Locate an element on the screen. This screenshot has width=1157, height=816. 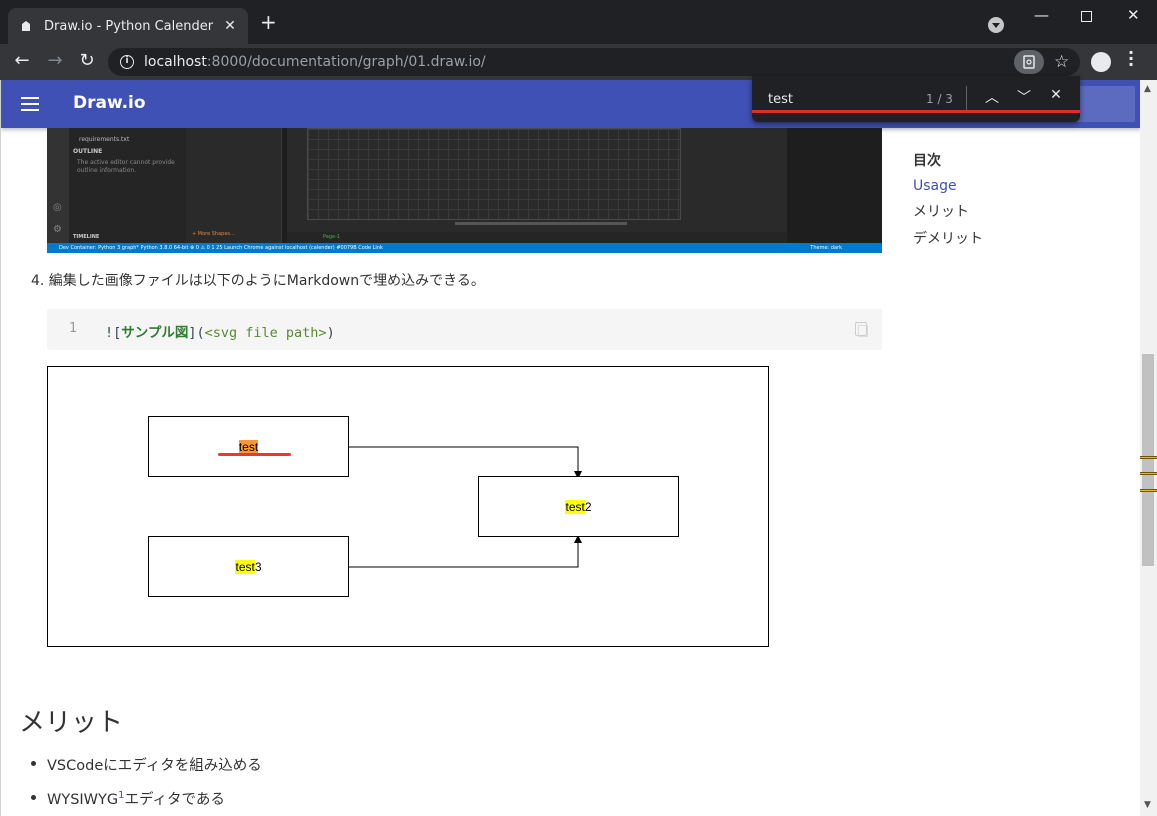
scroll-up-icon: ▲ is located at coordinates (1147, 89).